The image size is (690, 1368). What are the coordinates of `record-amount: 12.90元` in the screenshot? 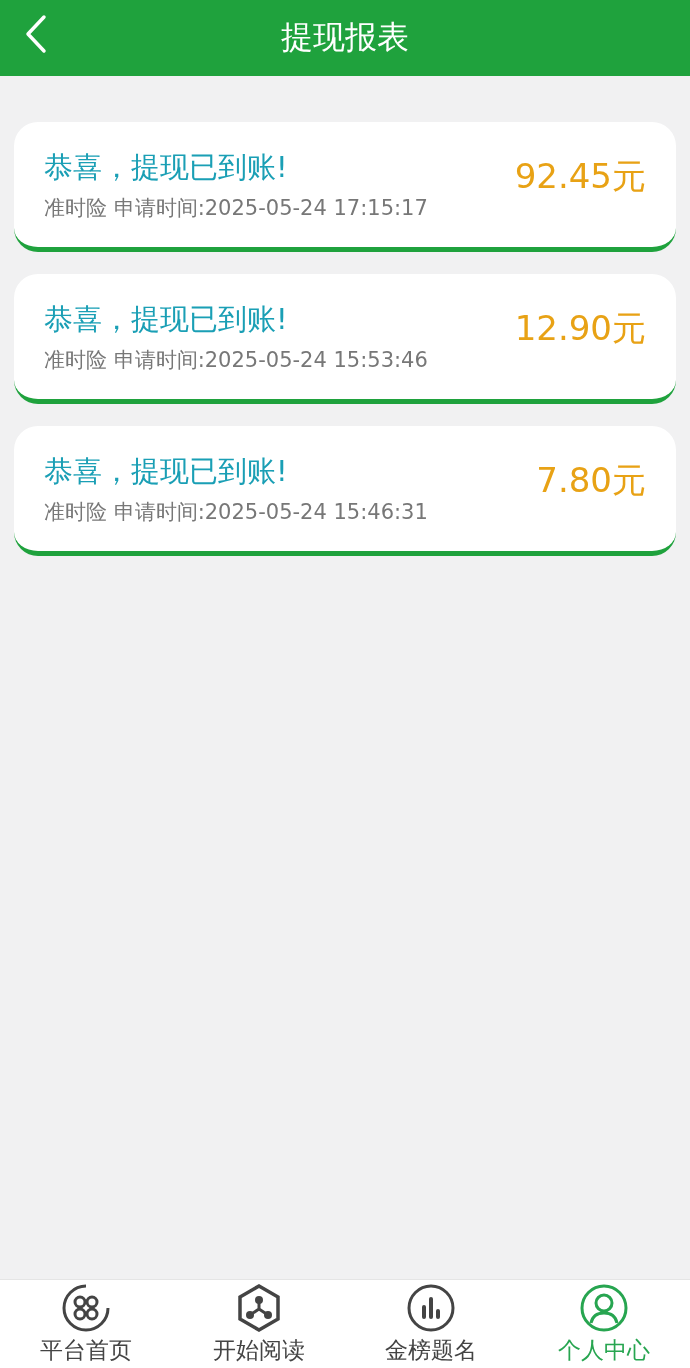 It's located at (580, 328).